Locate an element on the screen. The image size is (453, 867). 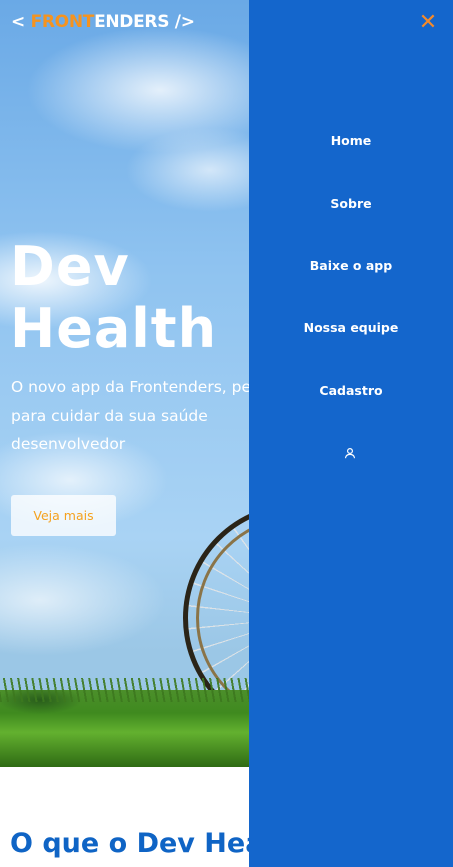
hero-title: Dev Health is located at coordinates (113, 298).